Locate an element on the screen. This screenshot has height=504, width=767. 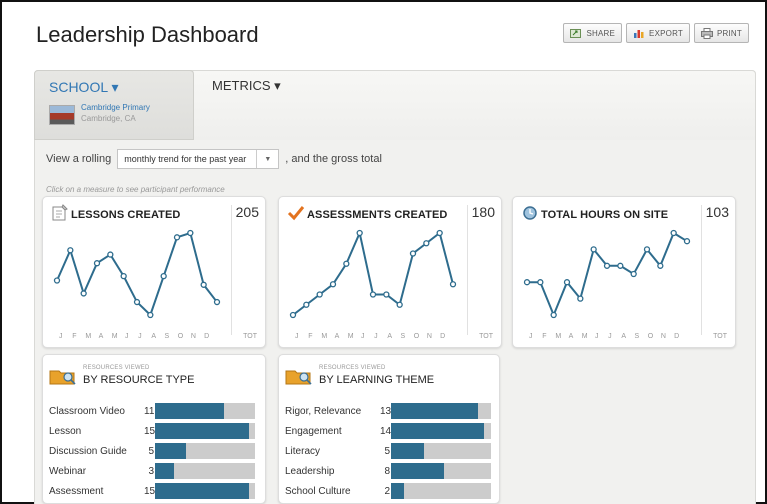
resource-row: Lesson 15 is located at coordinates (152, 431).